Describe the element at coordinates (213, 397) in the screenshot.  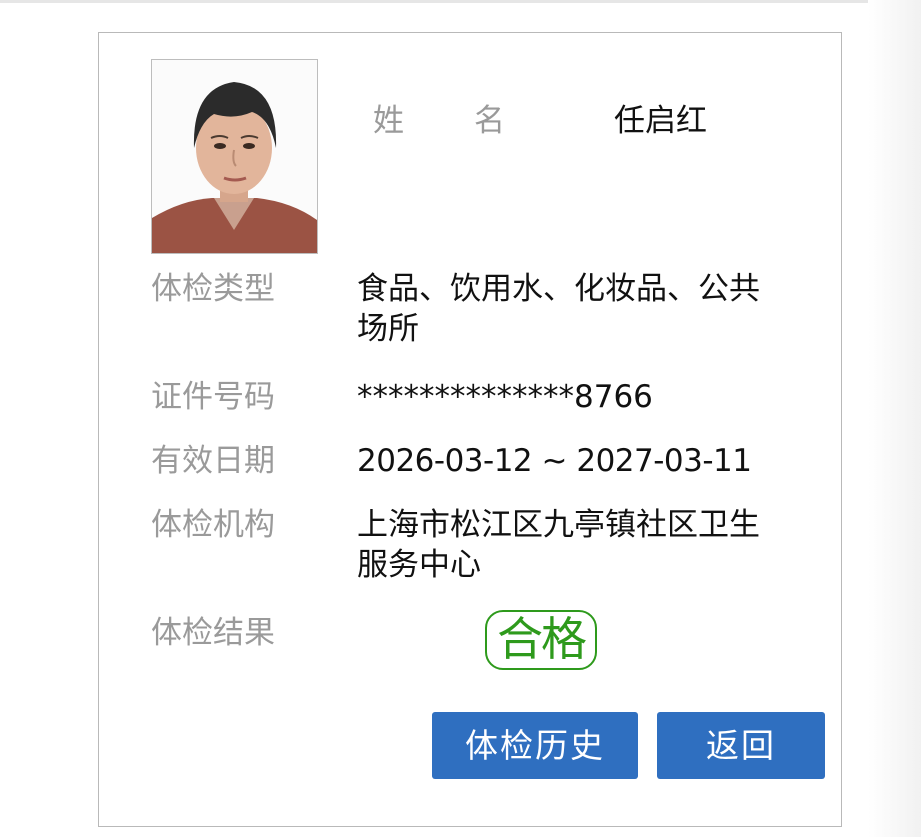
I see `id-number-label: 证件号码` at that location.